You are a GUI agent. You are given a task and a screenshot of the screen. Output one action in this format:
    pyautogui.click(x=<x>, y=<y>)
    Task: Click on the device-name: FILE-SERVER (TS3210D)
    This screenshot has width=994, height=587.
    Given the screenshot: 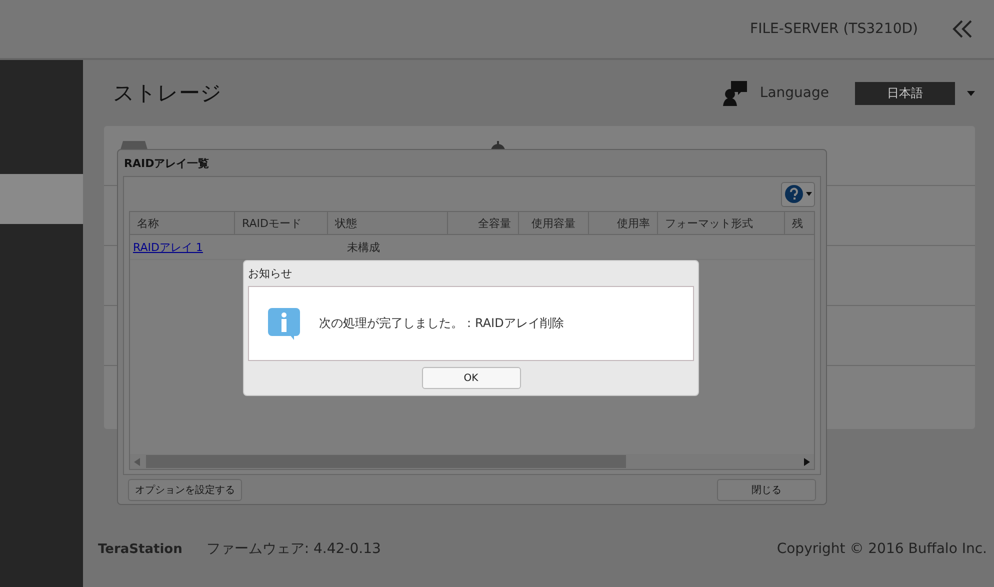 What is the action you would take?
    pyautogui.click(x=834, y=29)
    